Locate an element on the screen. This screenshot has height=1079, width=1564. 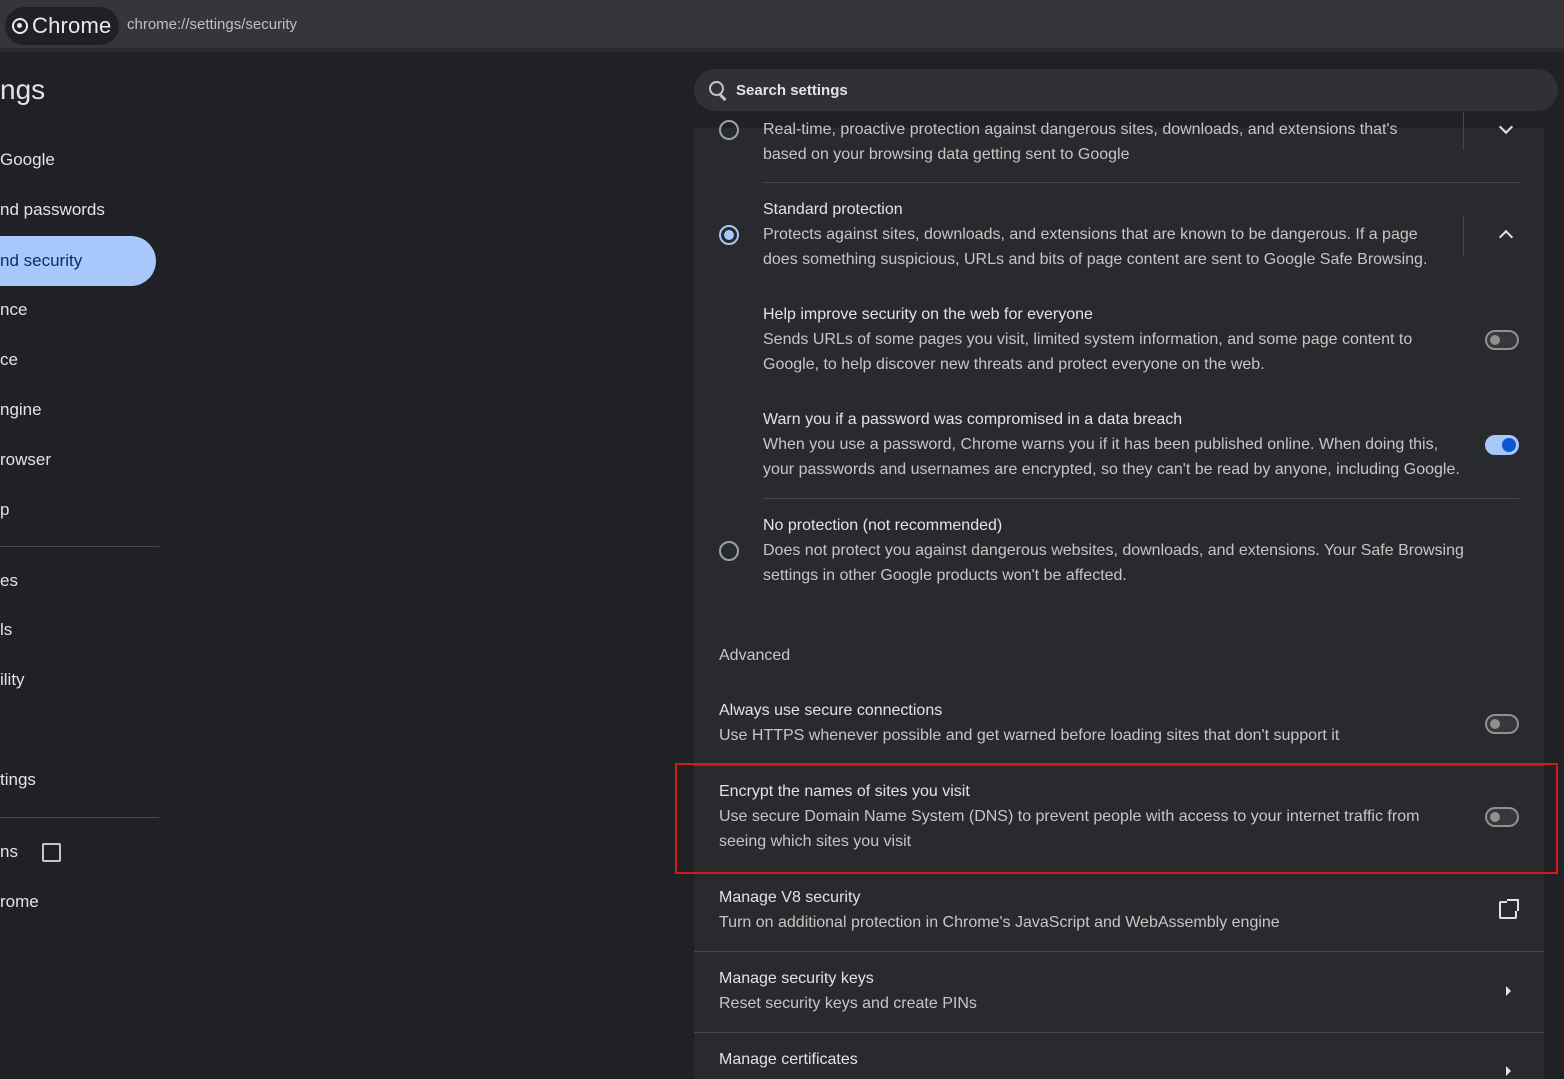
sidebar-item-label: ility is located at coordinates (12, 679).